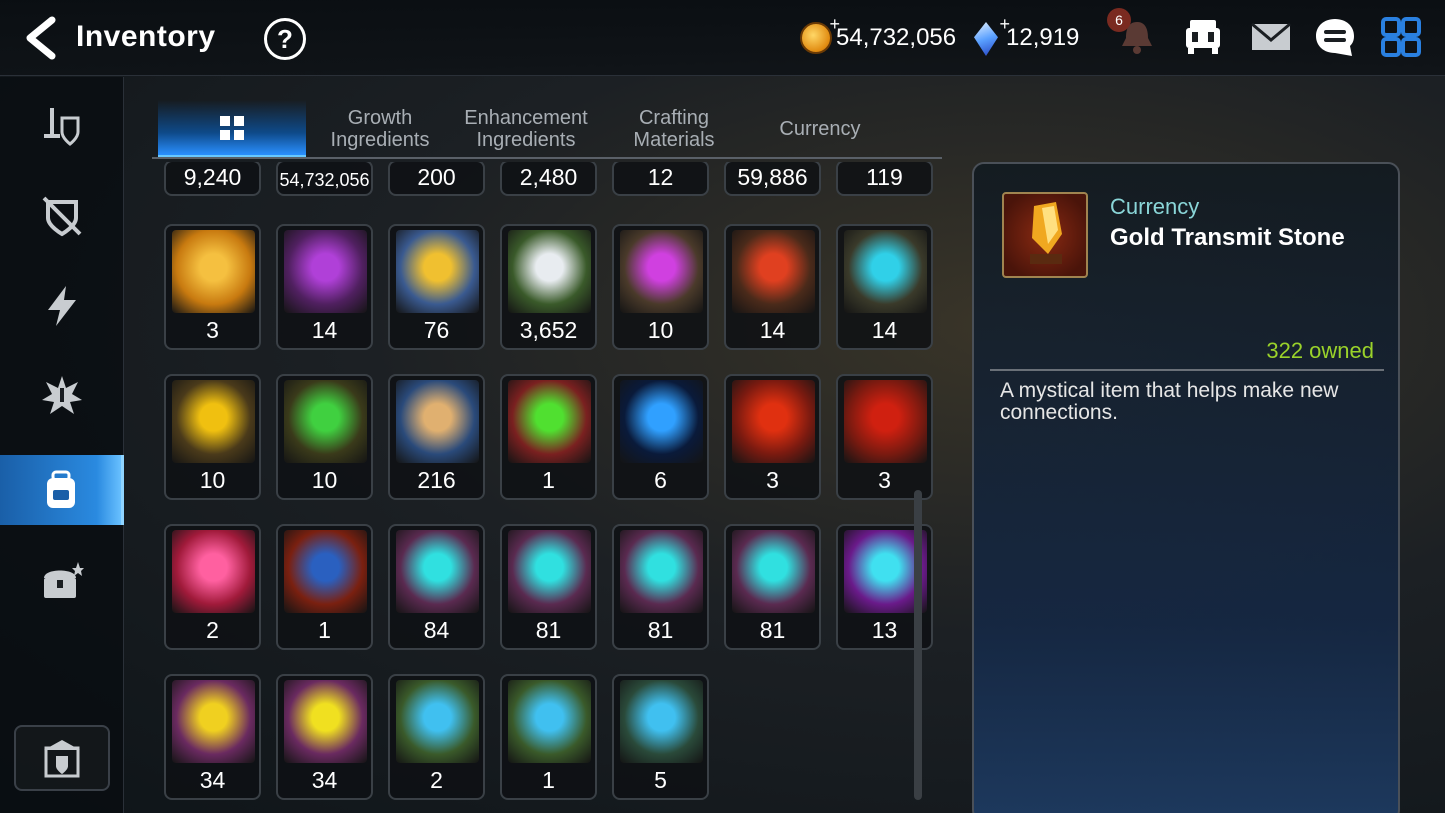  I want to click on item-quantity: 200, so click(436, 177).